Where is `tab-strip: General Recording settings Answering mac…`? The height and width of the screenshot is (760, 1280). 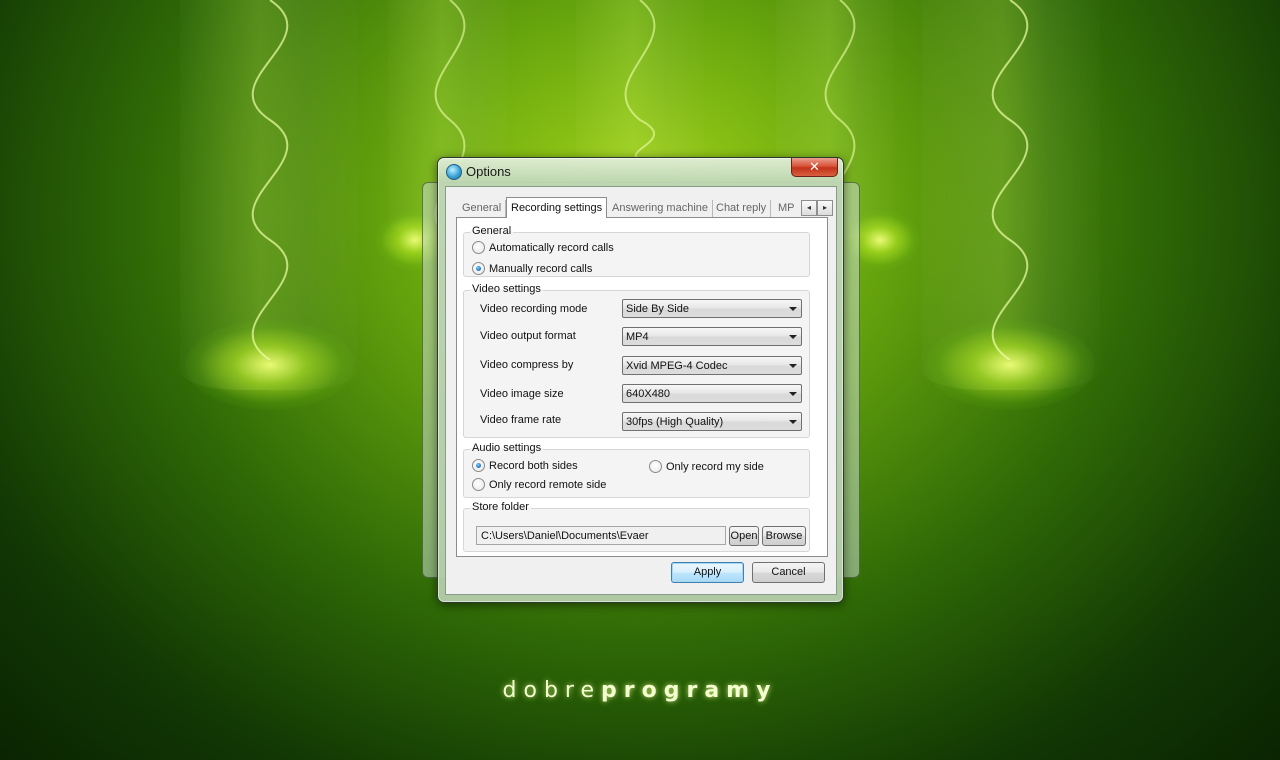
tab-strip: General Recording settings Answering mac… is located at coordinates (644, 207).